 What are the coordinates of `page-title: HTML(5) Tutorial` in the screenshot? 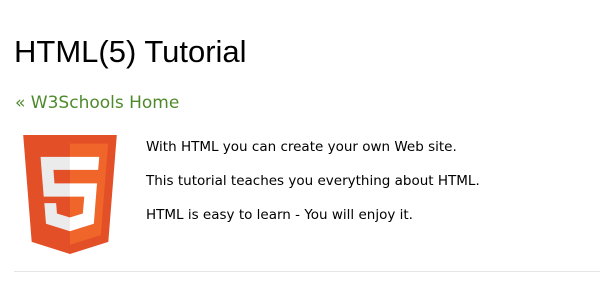 It's located at (130, 51).